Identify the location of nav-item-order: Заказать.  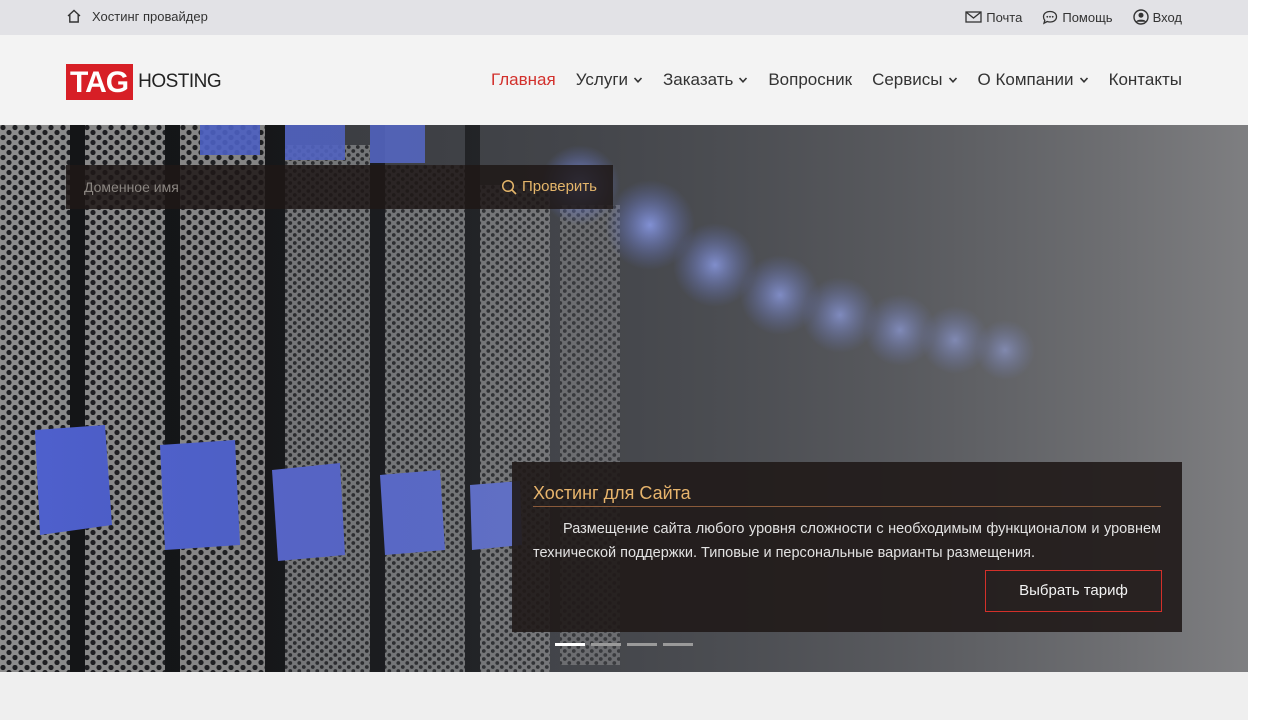
(705, 80).